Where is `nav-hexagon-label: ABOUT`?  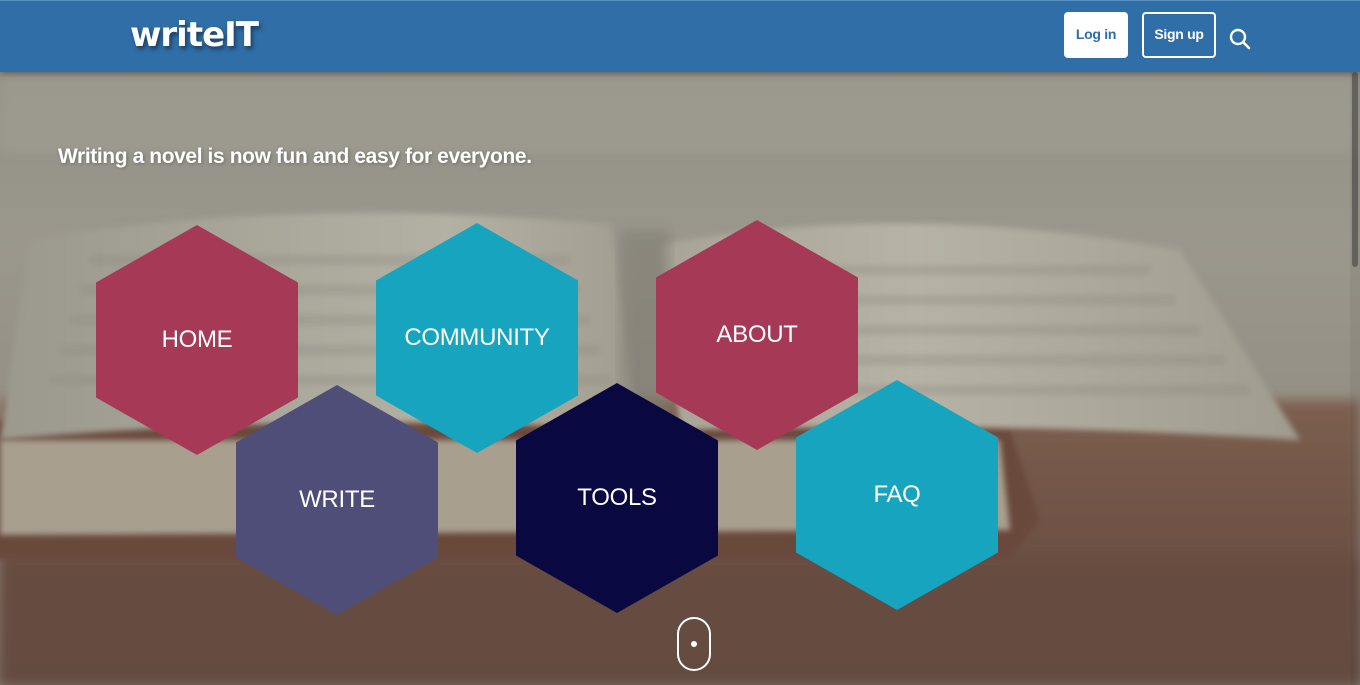 nav-hexagon-label: ABOUT is located at coordinates (757, 334).